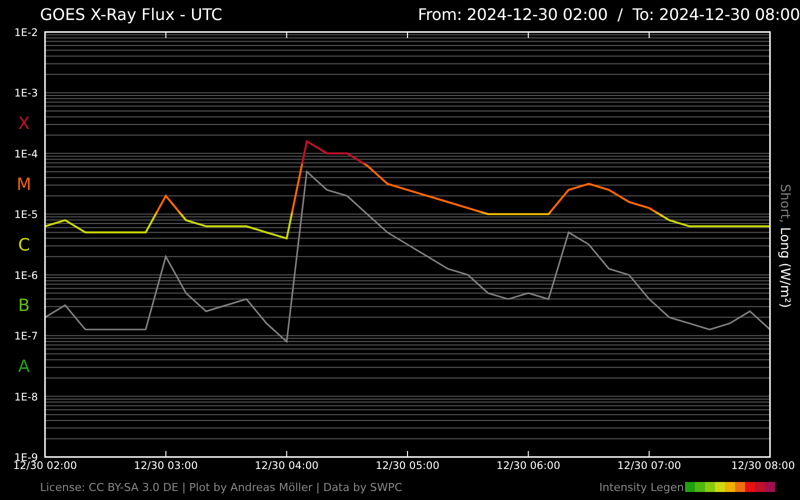  What do you see at coordinates (26, 397) in the screenshot?
I see `y-tick-label: 1E-8` at bounding box center [26, 397].